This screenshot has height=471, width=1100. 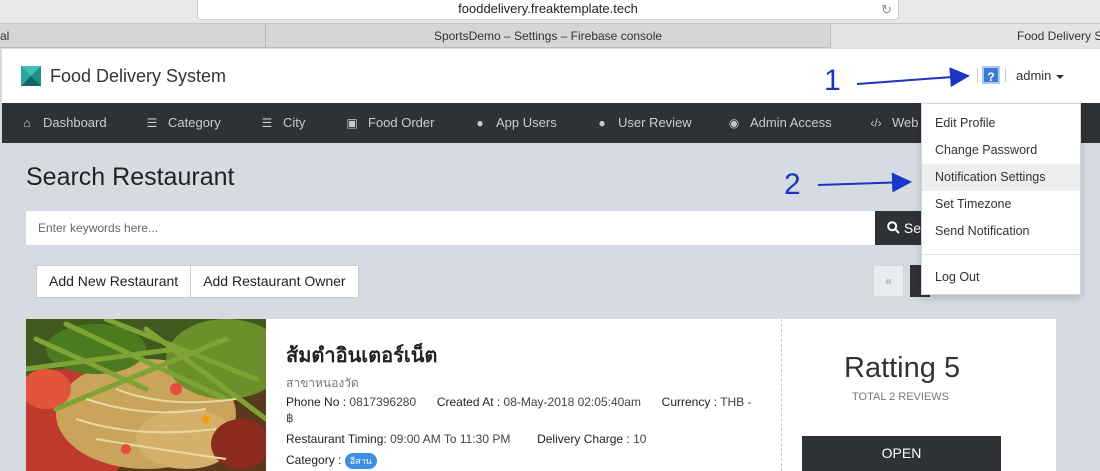 I want to click on delivery-value: 10, so click(x=640, y=439).